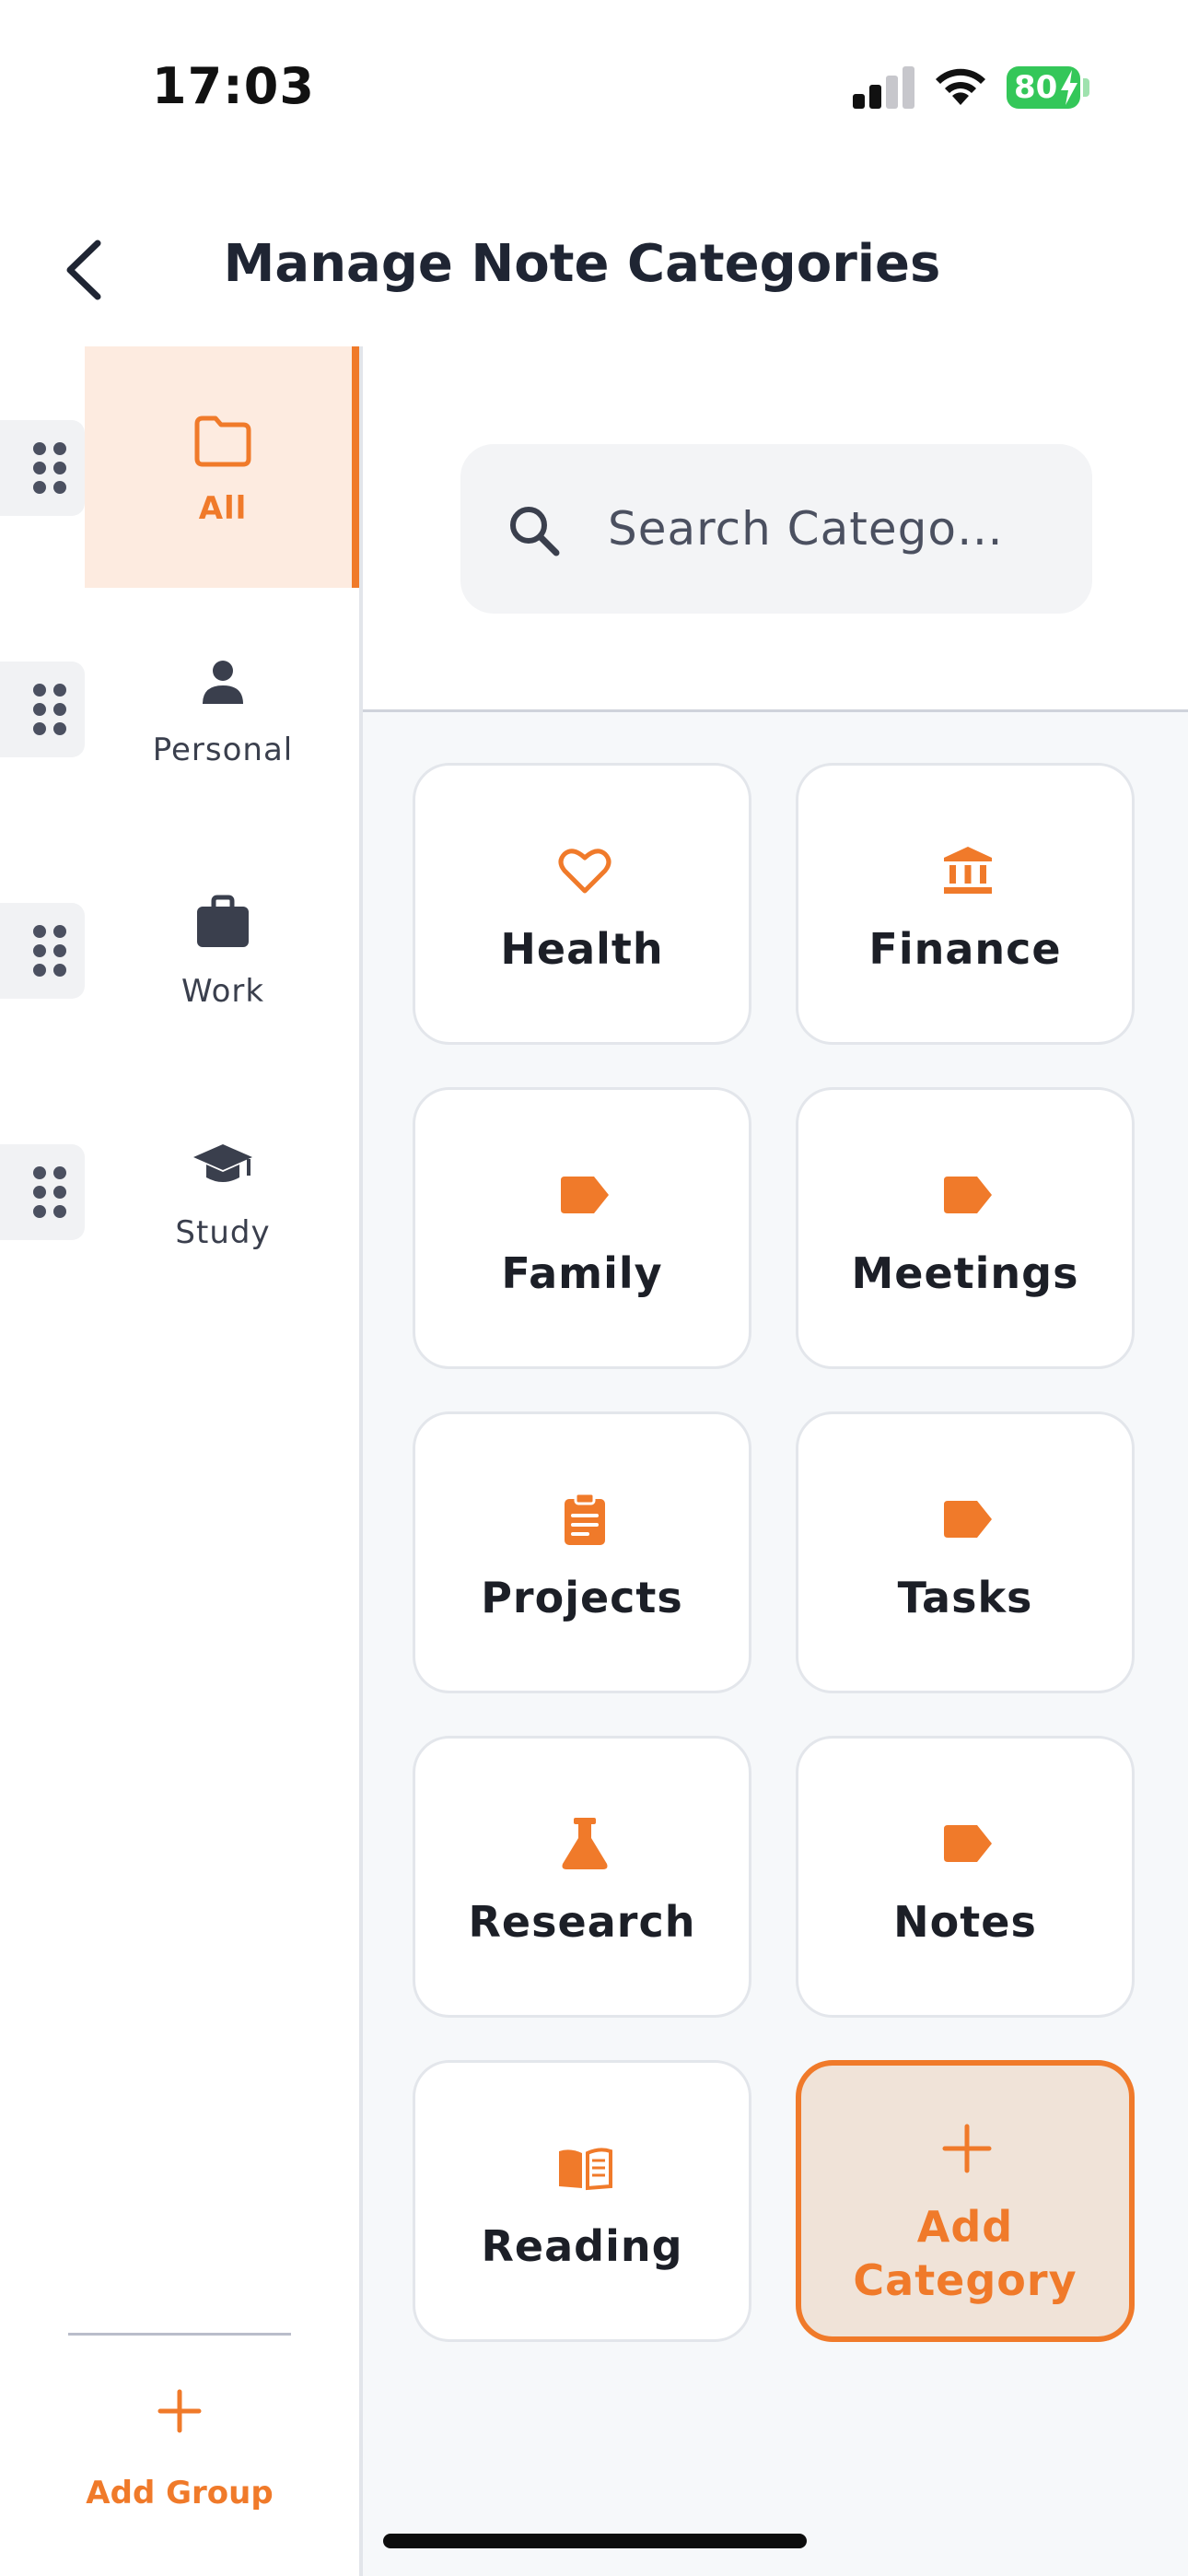 The width and height of the screenshot is (1188, 2576). I want to click on group-row-study: Study, so click(180, 1191).